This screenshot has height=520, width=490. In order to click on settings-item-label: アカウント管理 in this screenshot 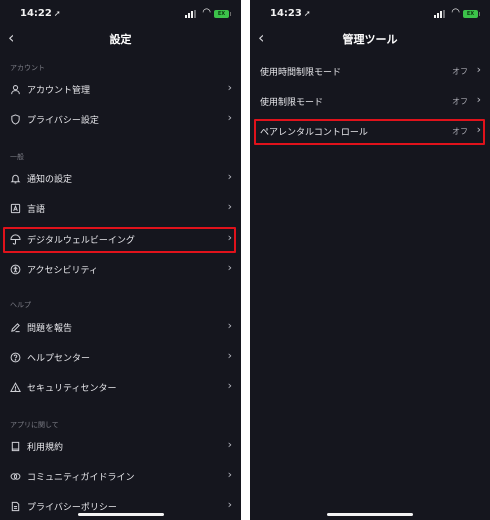, I will do `click(59, 90)`.